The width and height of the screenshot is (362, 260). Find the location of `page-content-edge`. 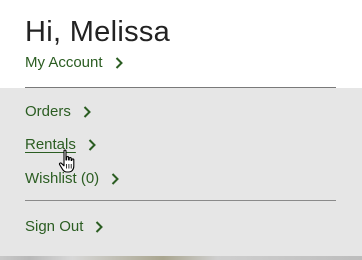

page-content-edge is located at coordinates (181, 258).